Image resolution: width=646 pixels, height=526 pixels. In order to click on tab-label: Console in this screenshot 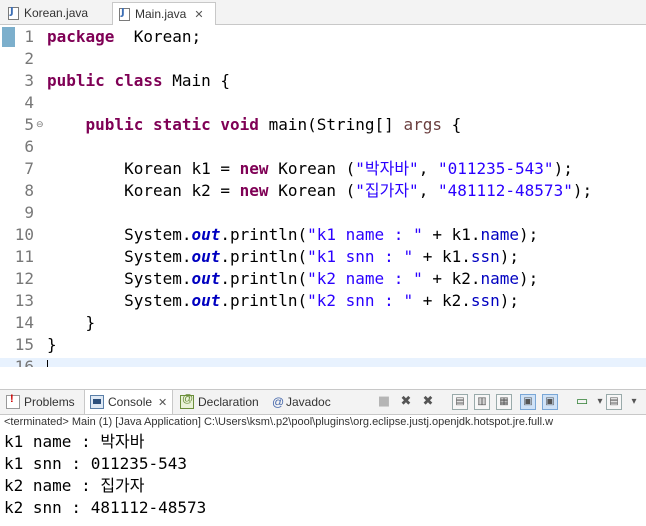, I will do `click(130, 402)`.